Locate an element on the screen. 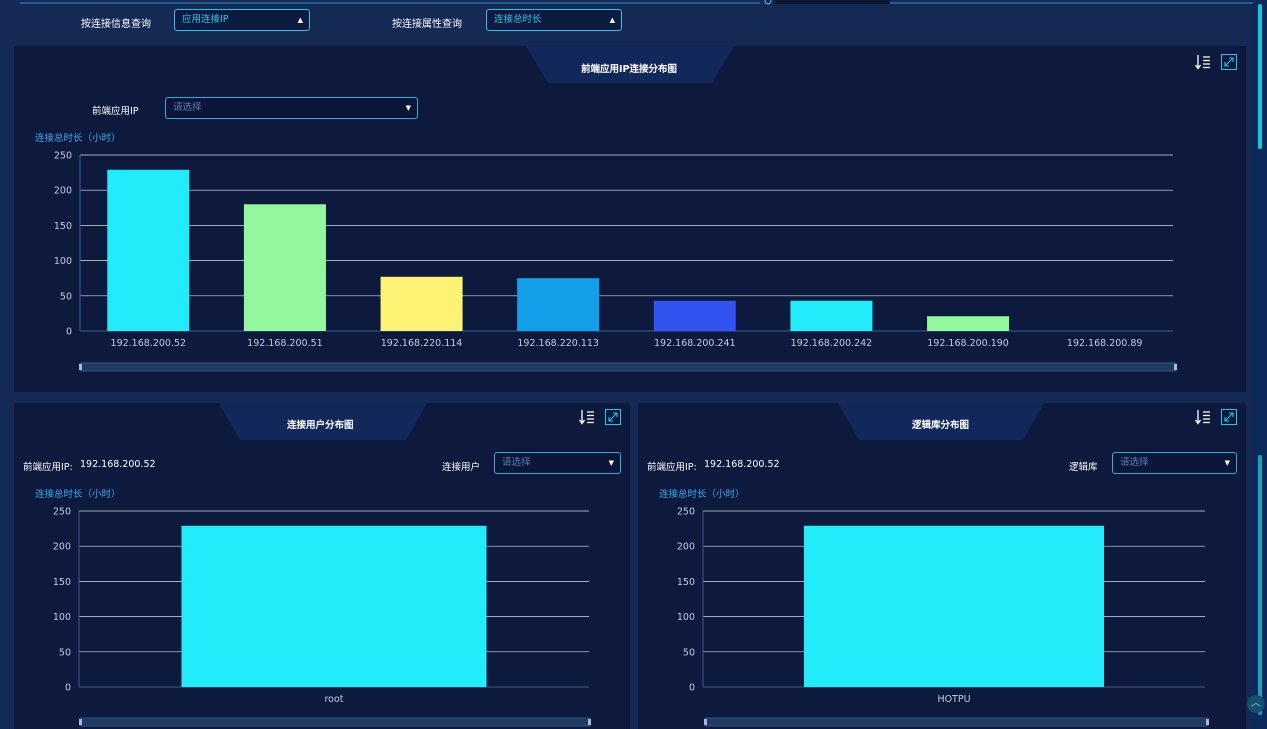 The width and height of the screenshot is (1267, 729). chevron-up-icon: ︿ is located at coordinates (1256, 704).